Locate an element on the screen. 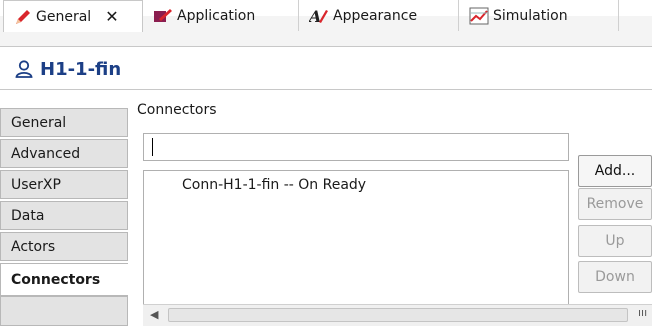  sidebar-item-label: Advanced is located at coordinates (46, 153).